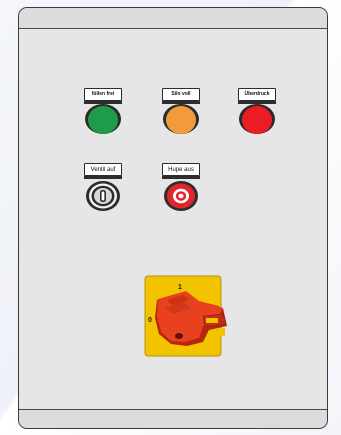 The width and height of the screenshot is (341, 435). I want to click on lamp-label: Überdruck, so click(257, 94).